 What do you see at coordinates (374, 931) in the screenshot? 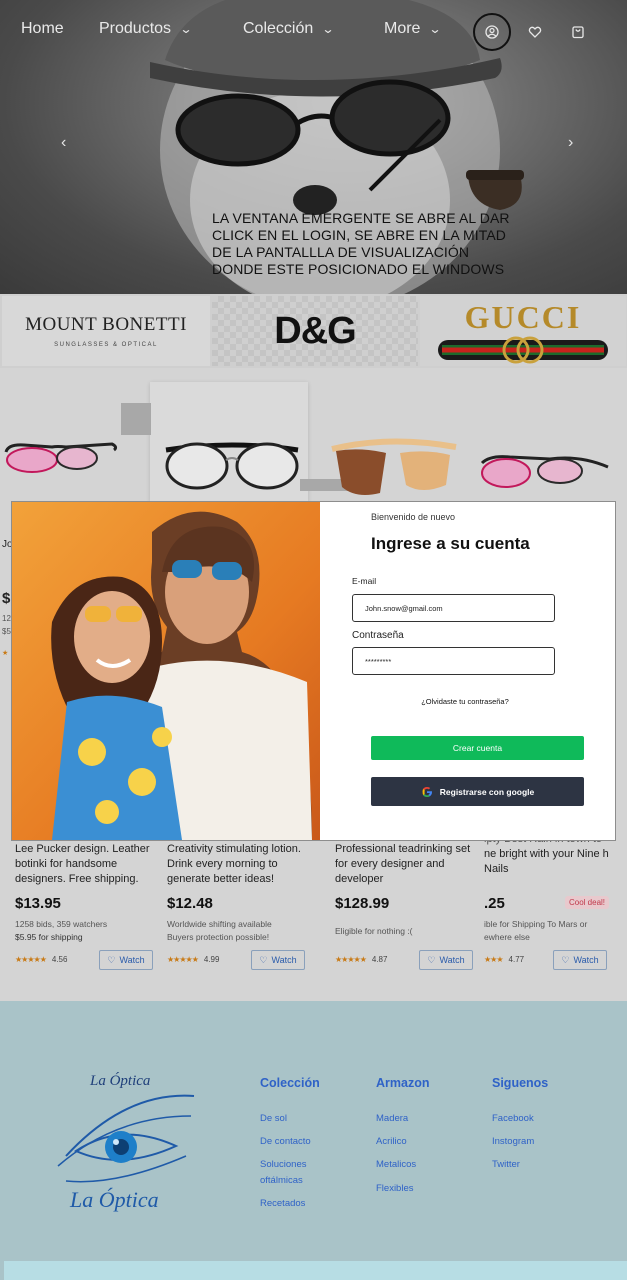
I see `product-eligibility: Eligible for nothing :(` at bounding box center [374, 931].